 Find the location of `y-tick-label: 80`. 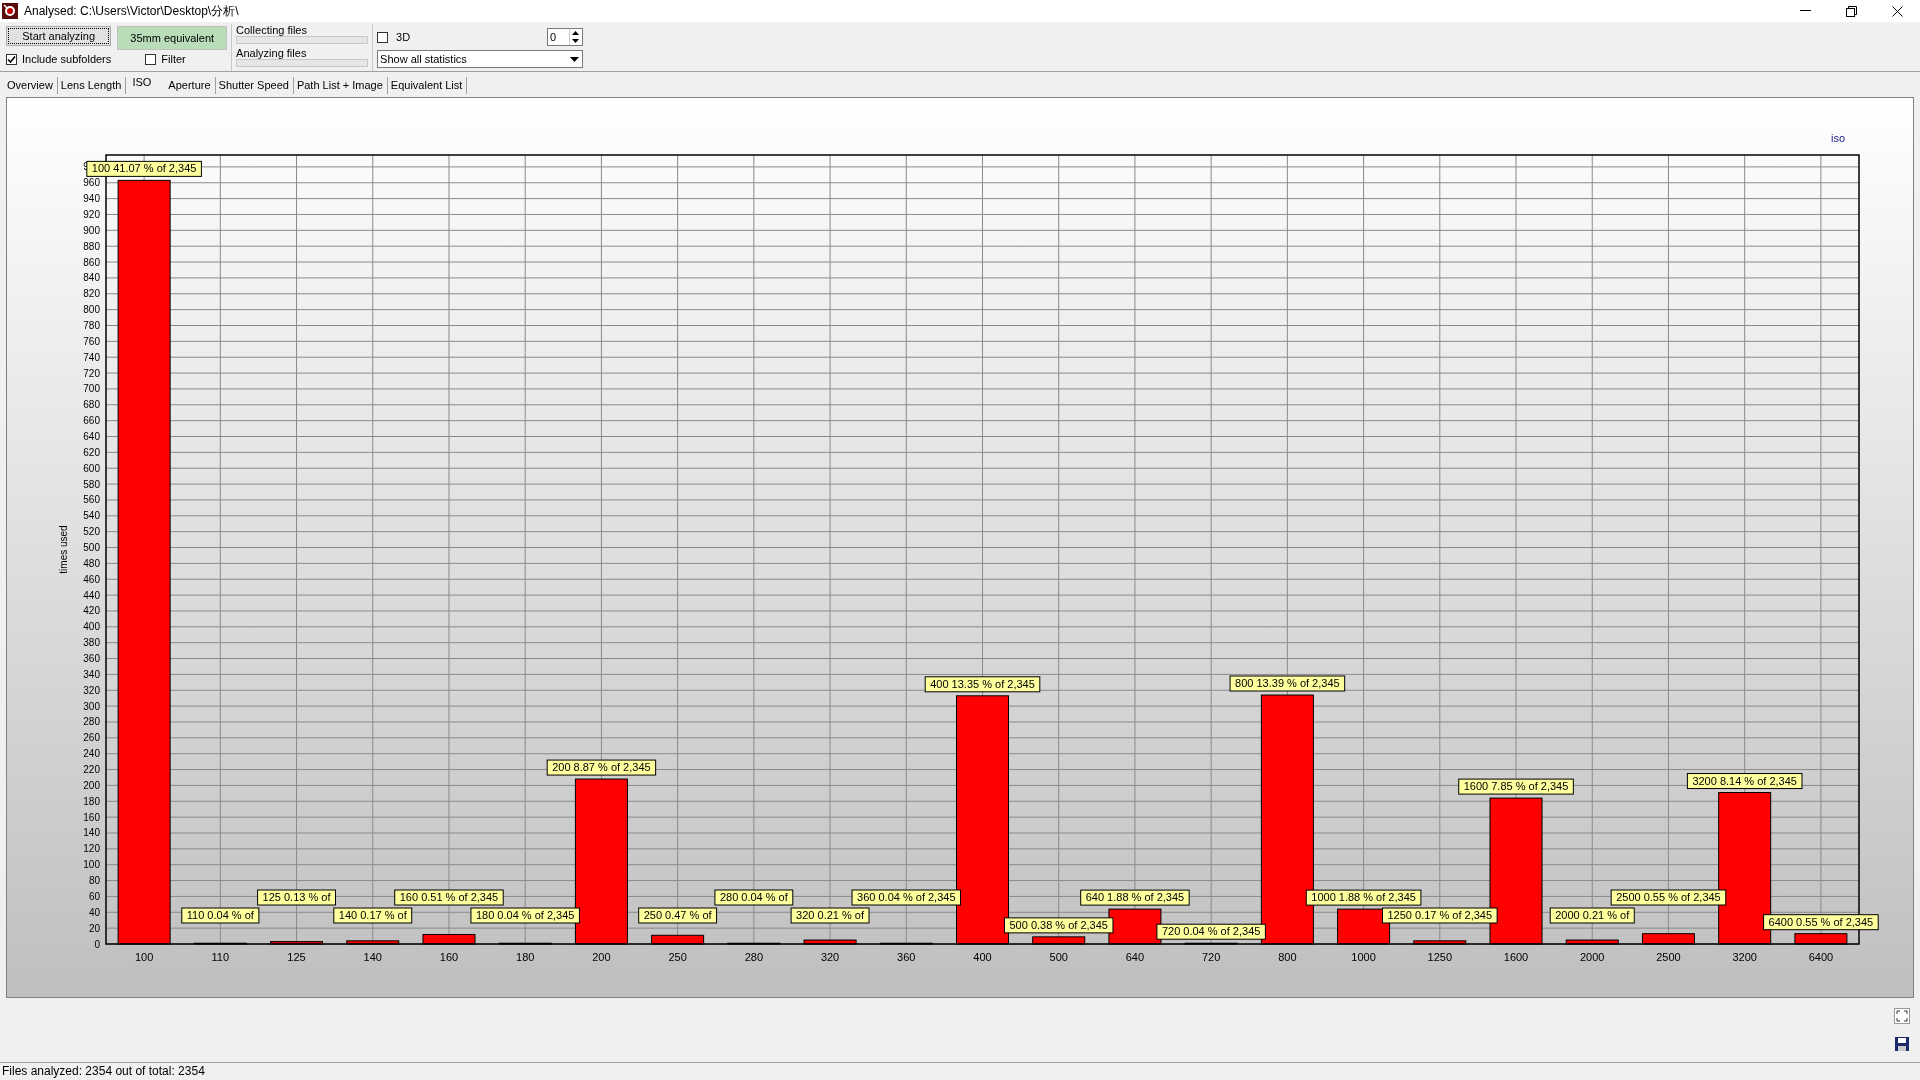

y-tick-label: 80 is located at coordinates (94, 881).